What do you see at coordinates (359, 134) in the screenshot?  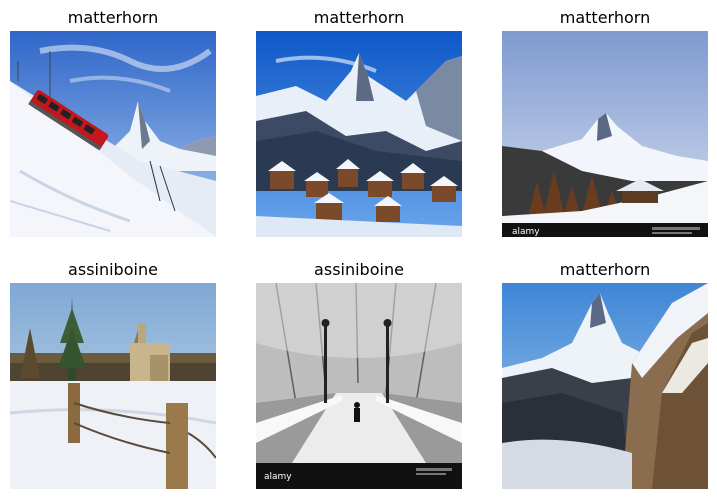 I see `village-image` at bounding box center [359, 134].